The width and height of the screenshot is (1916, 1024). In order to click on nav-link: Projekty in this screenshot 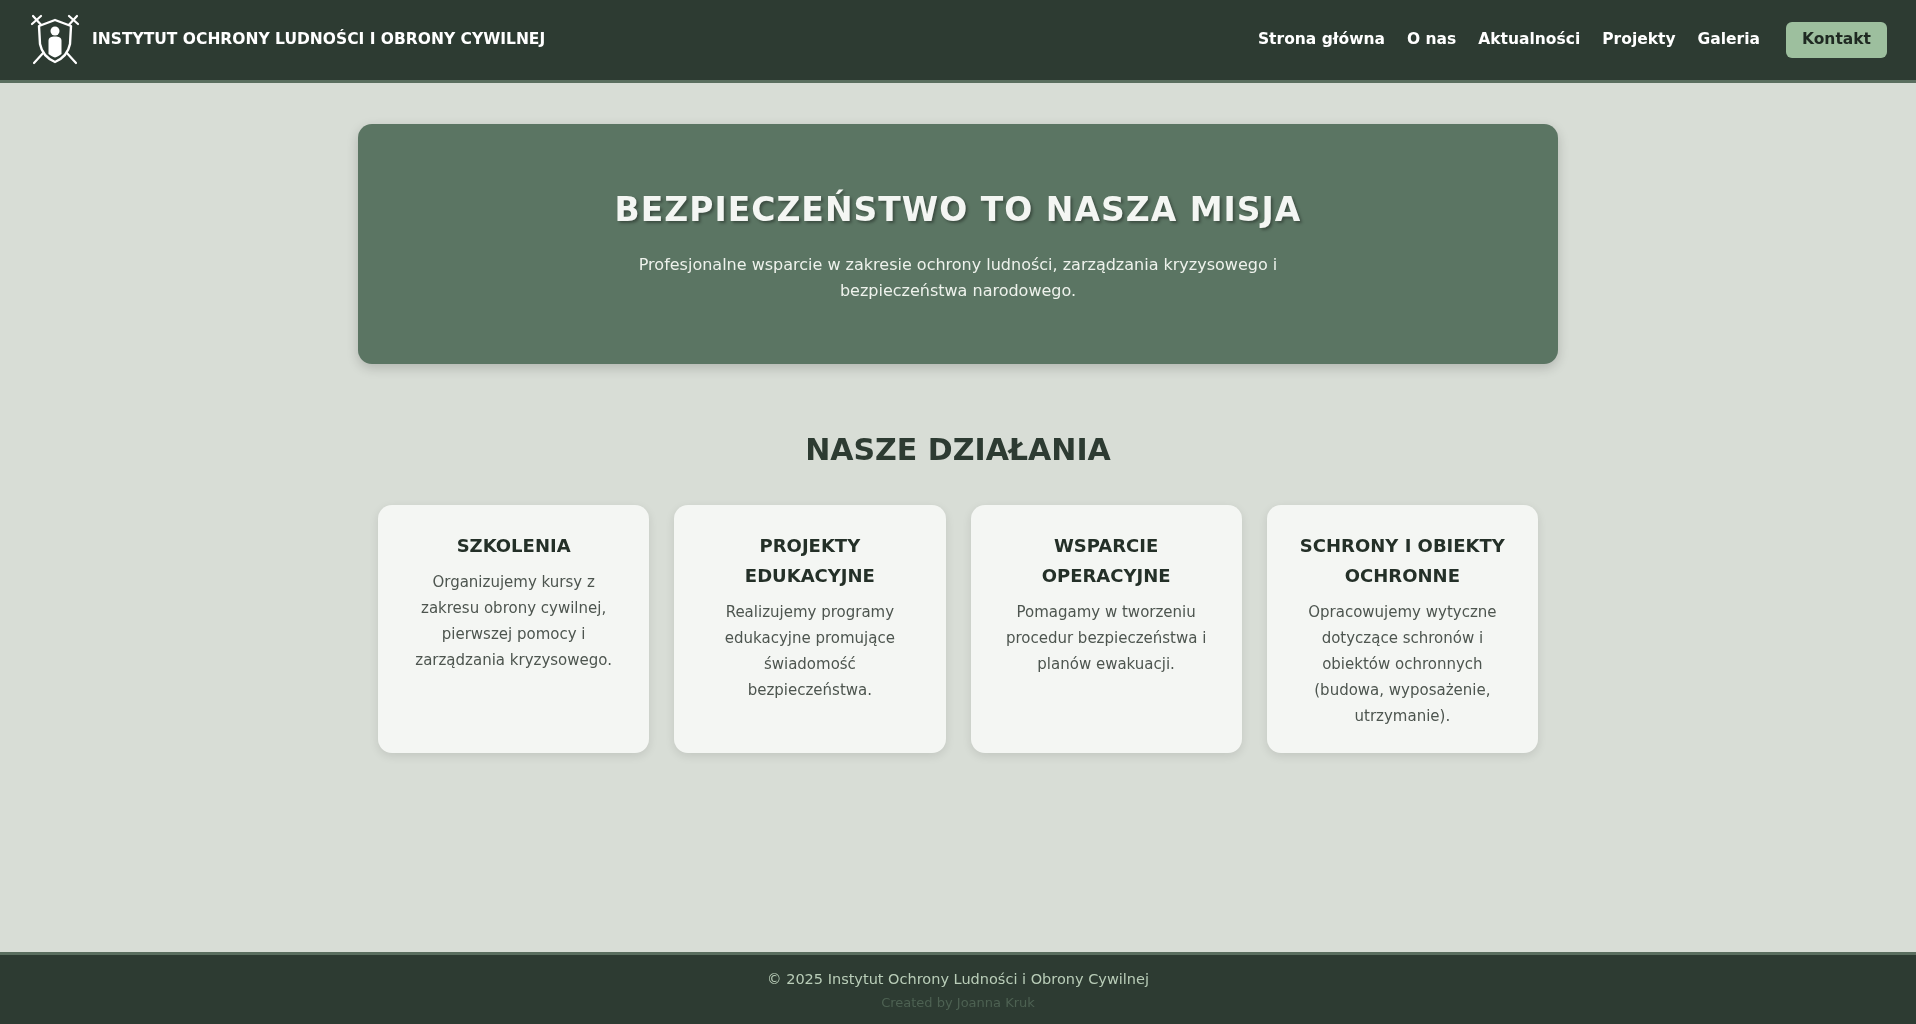, I will do `click(1639, 40)`.